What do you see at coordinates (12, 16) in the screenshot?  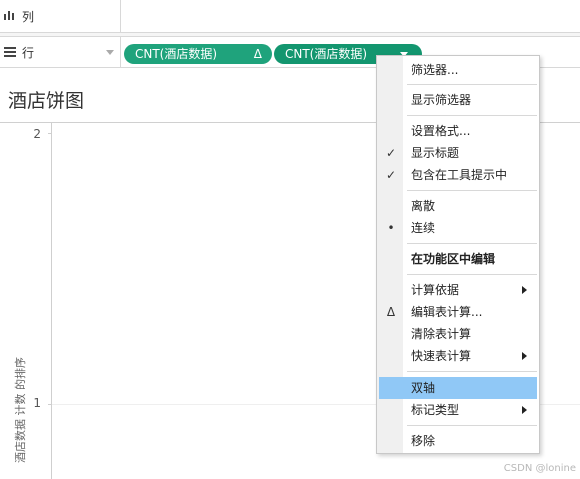 I see `columns-icon` at bounding box center [12, 16].